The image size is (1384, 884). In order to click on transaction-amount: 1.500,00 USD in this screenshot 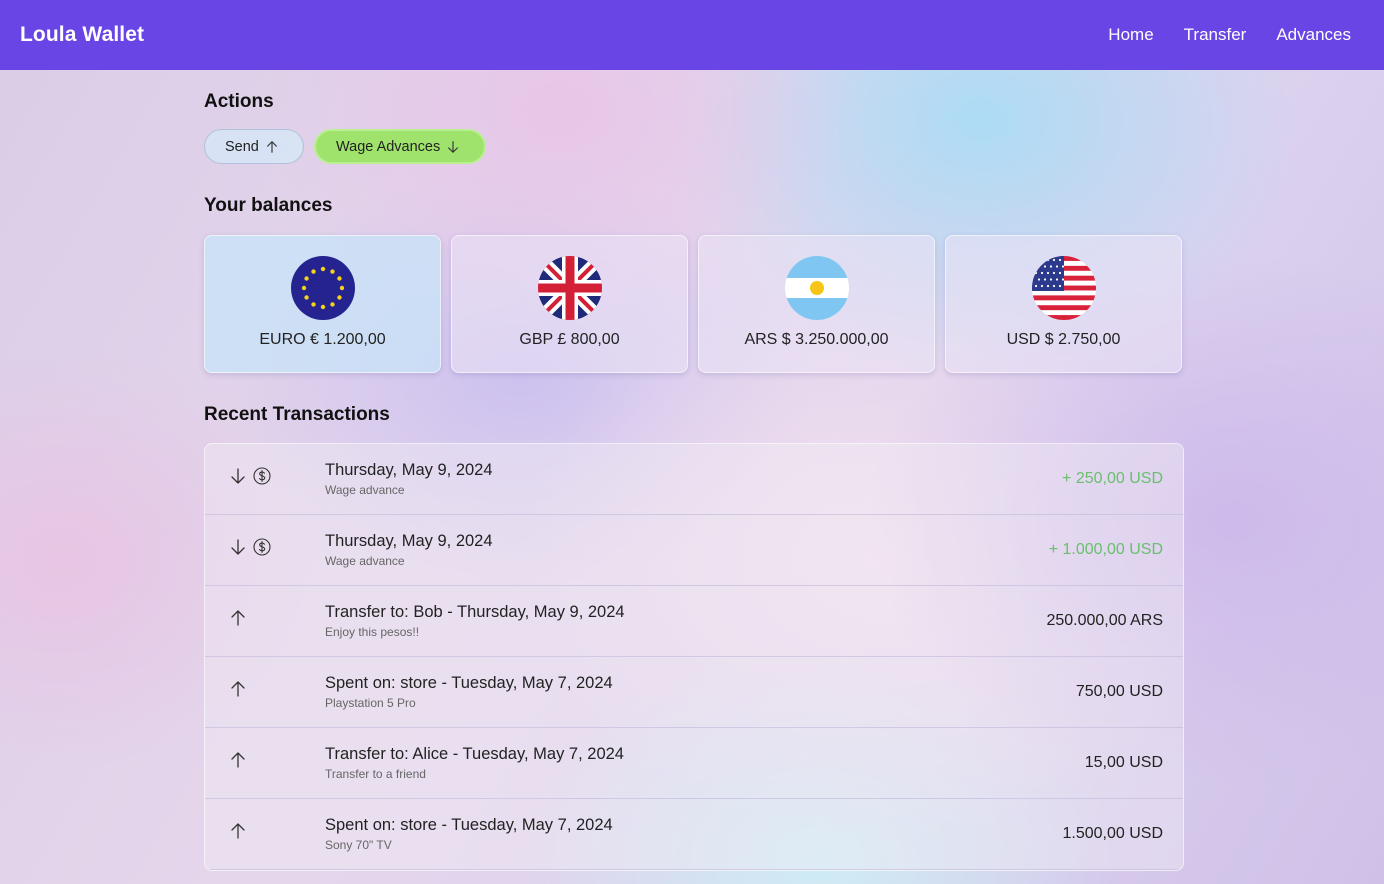, I will do `click(1112, 833)`.